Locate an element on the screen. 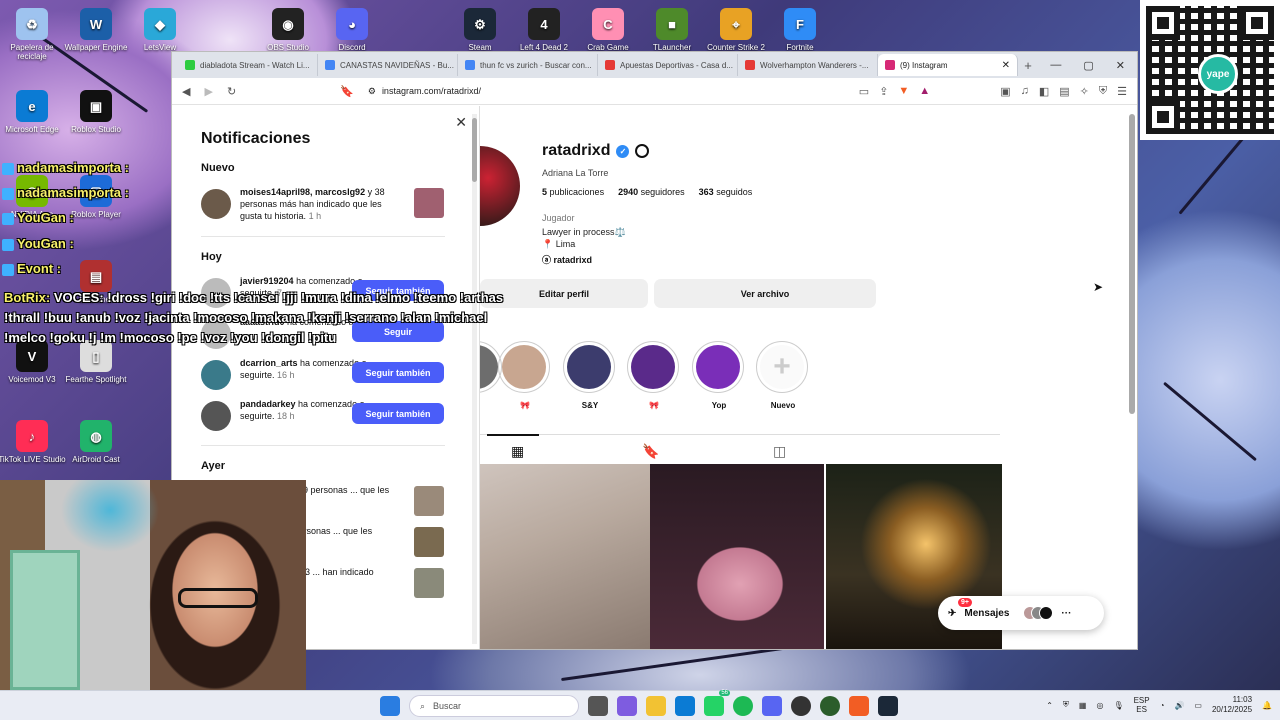 The height and width of the screenshot is (720, 1280). vpn-icon: ⛨ is located at coordinates (1103, 91).